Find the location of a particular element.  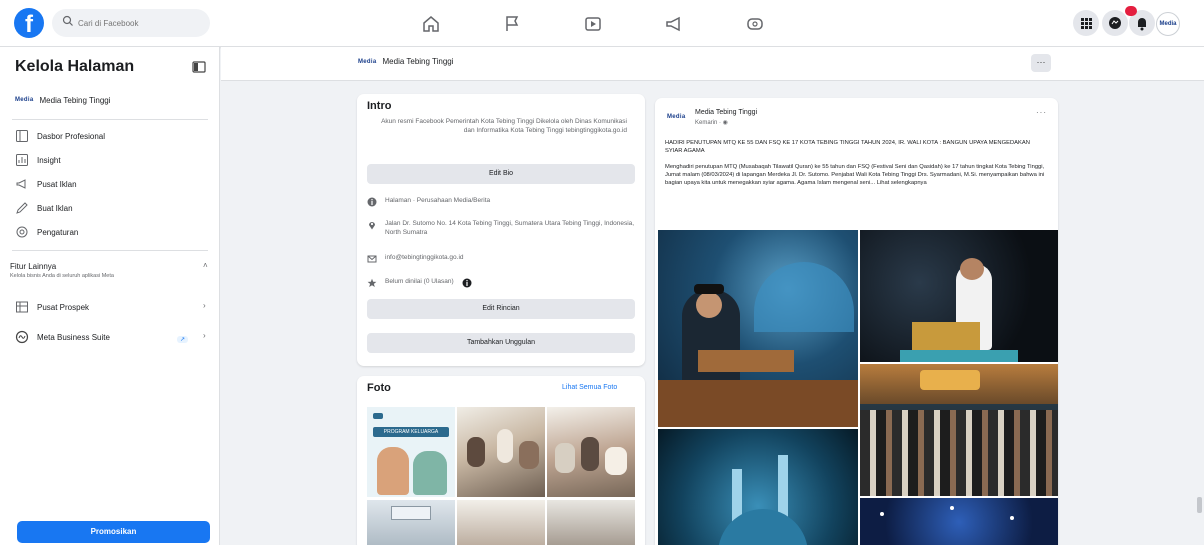

promote-button: Promosikan is located at coordinates (113, 532).